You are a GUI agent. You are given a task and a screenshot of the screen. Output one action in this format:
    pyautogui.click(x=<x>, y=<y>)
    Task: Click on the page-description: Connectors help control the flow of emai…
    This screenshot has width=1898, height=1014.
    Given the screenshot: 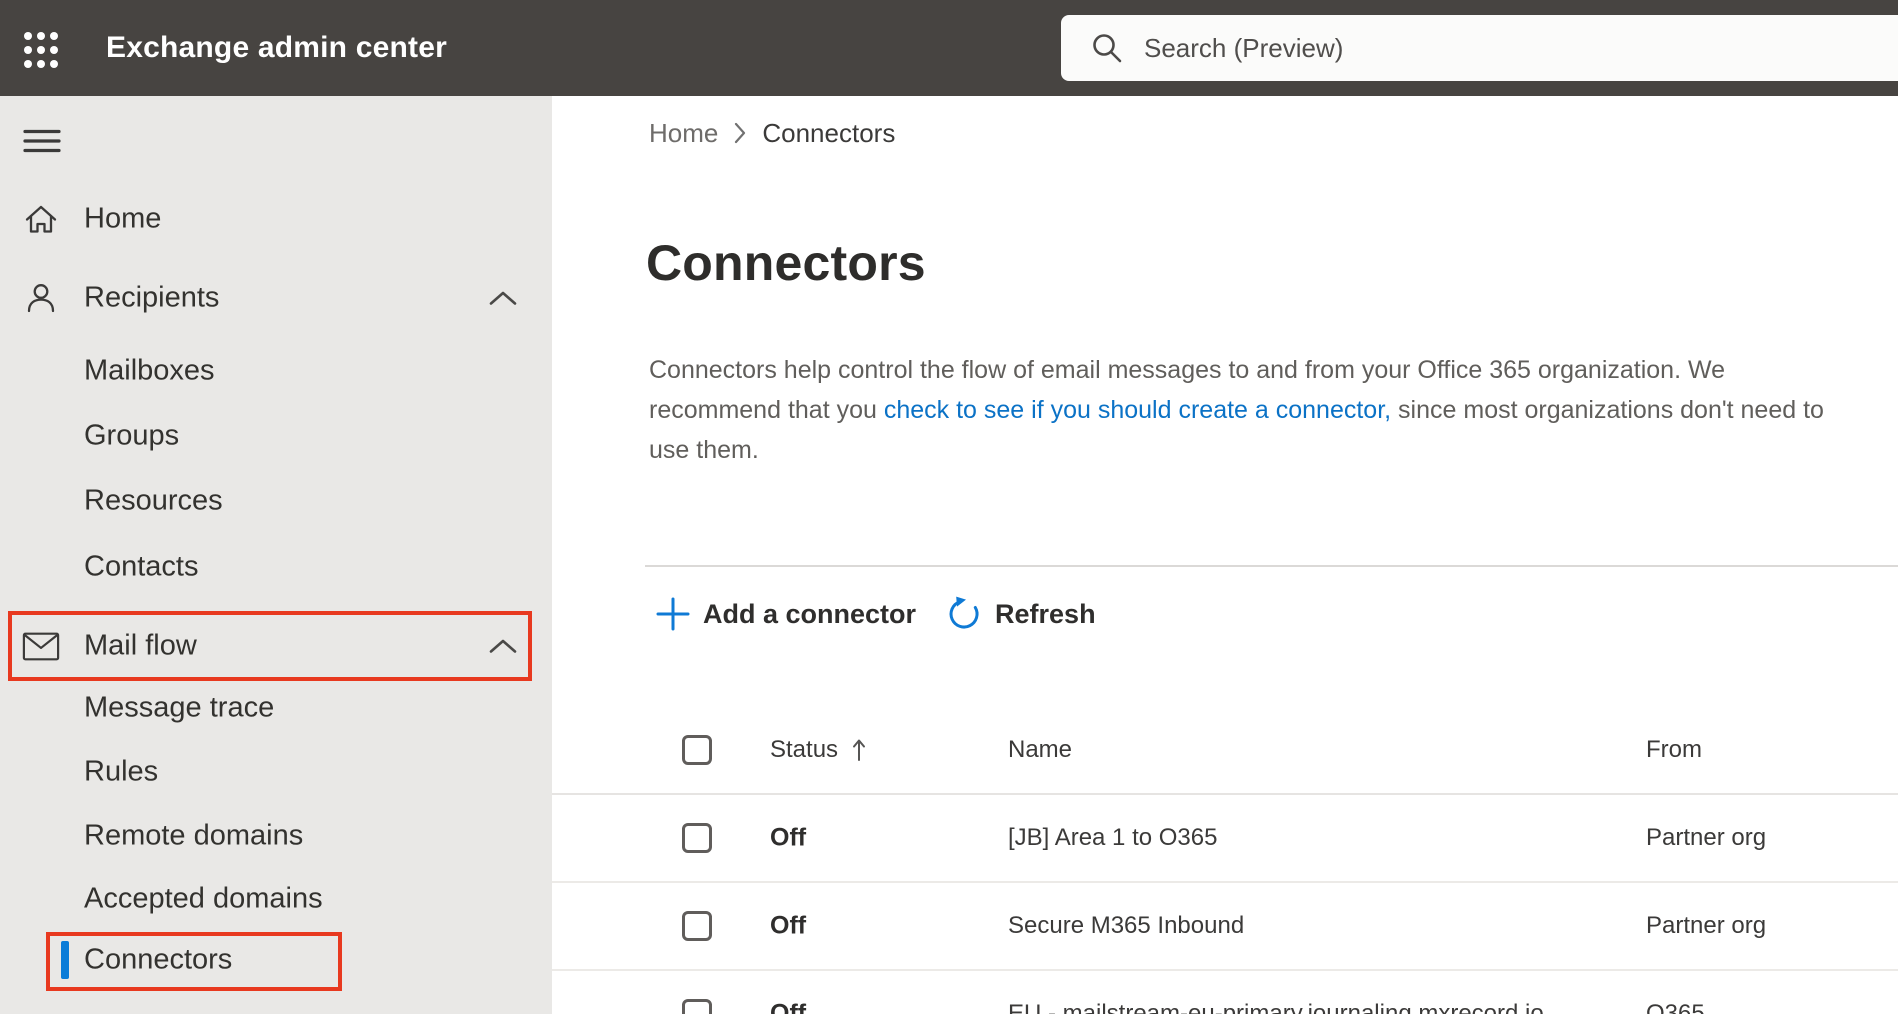 What is the action you would take?
    pyautogui.click(x=1251, y=410)
    